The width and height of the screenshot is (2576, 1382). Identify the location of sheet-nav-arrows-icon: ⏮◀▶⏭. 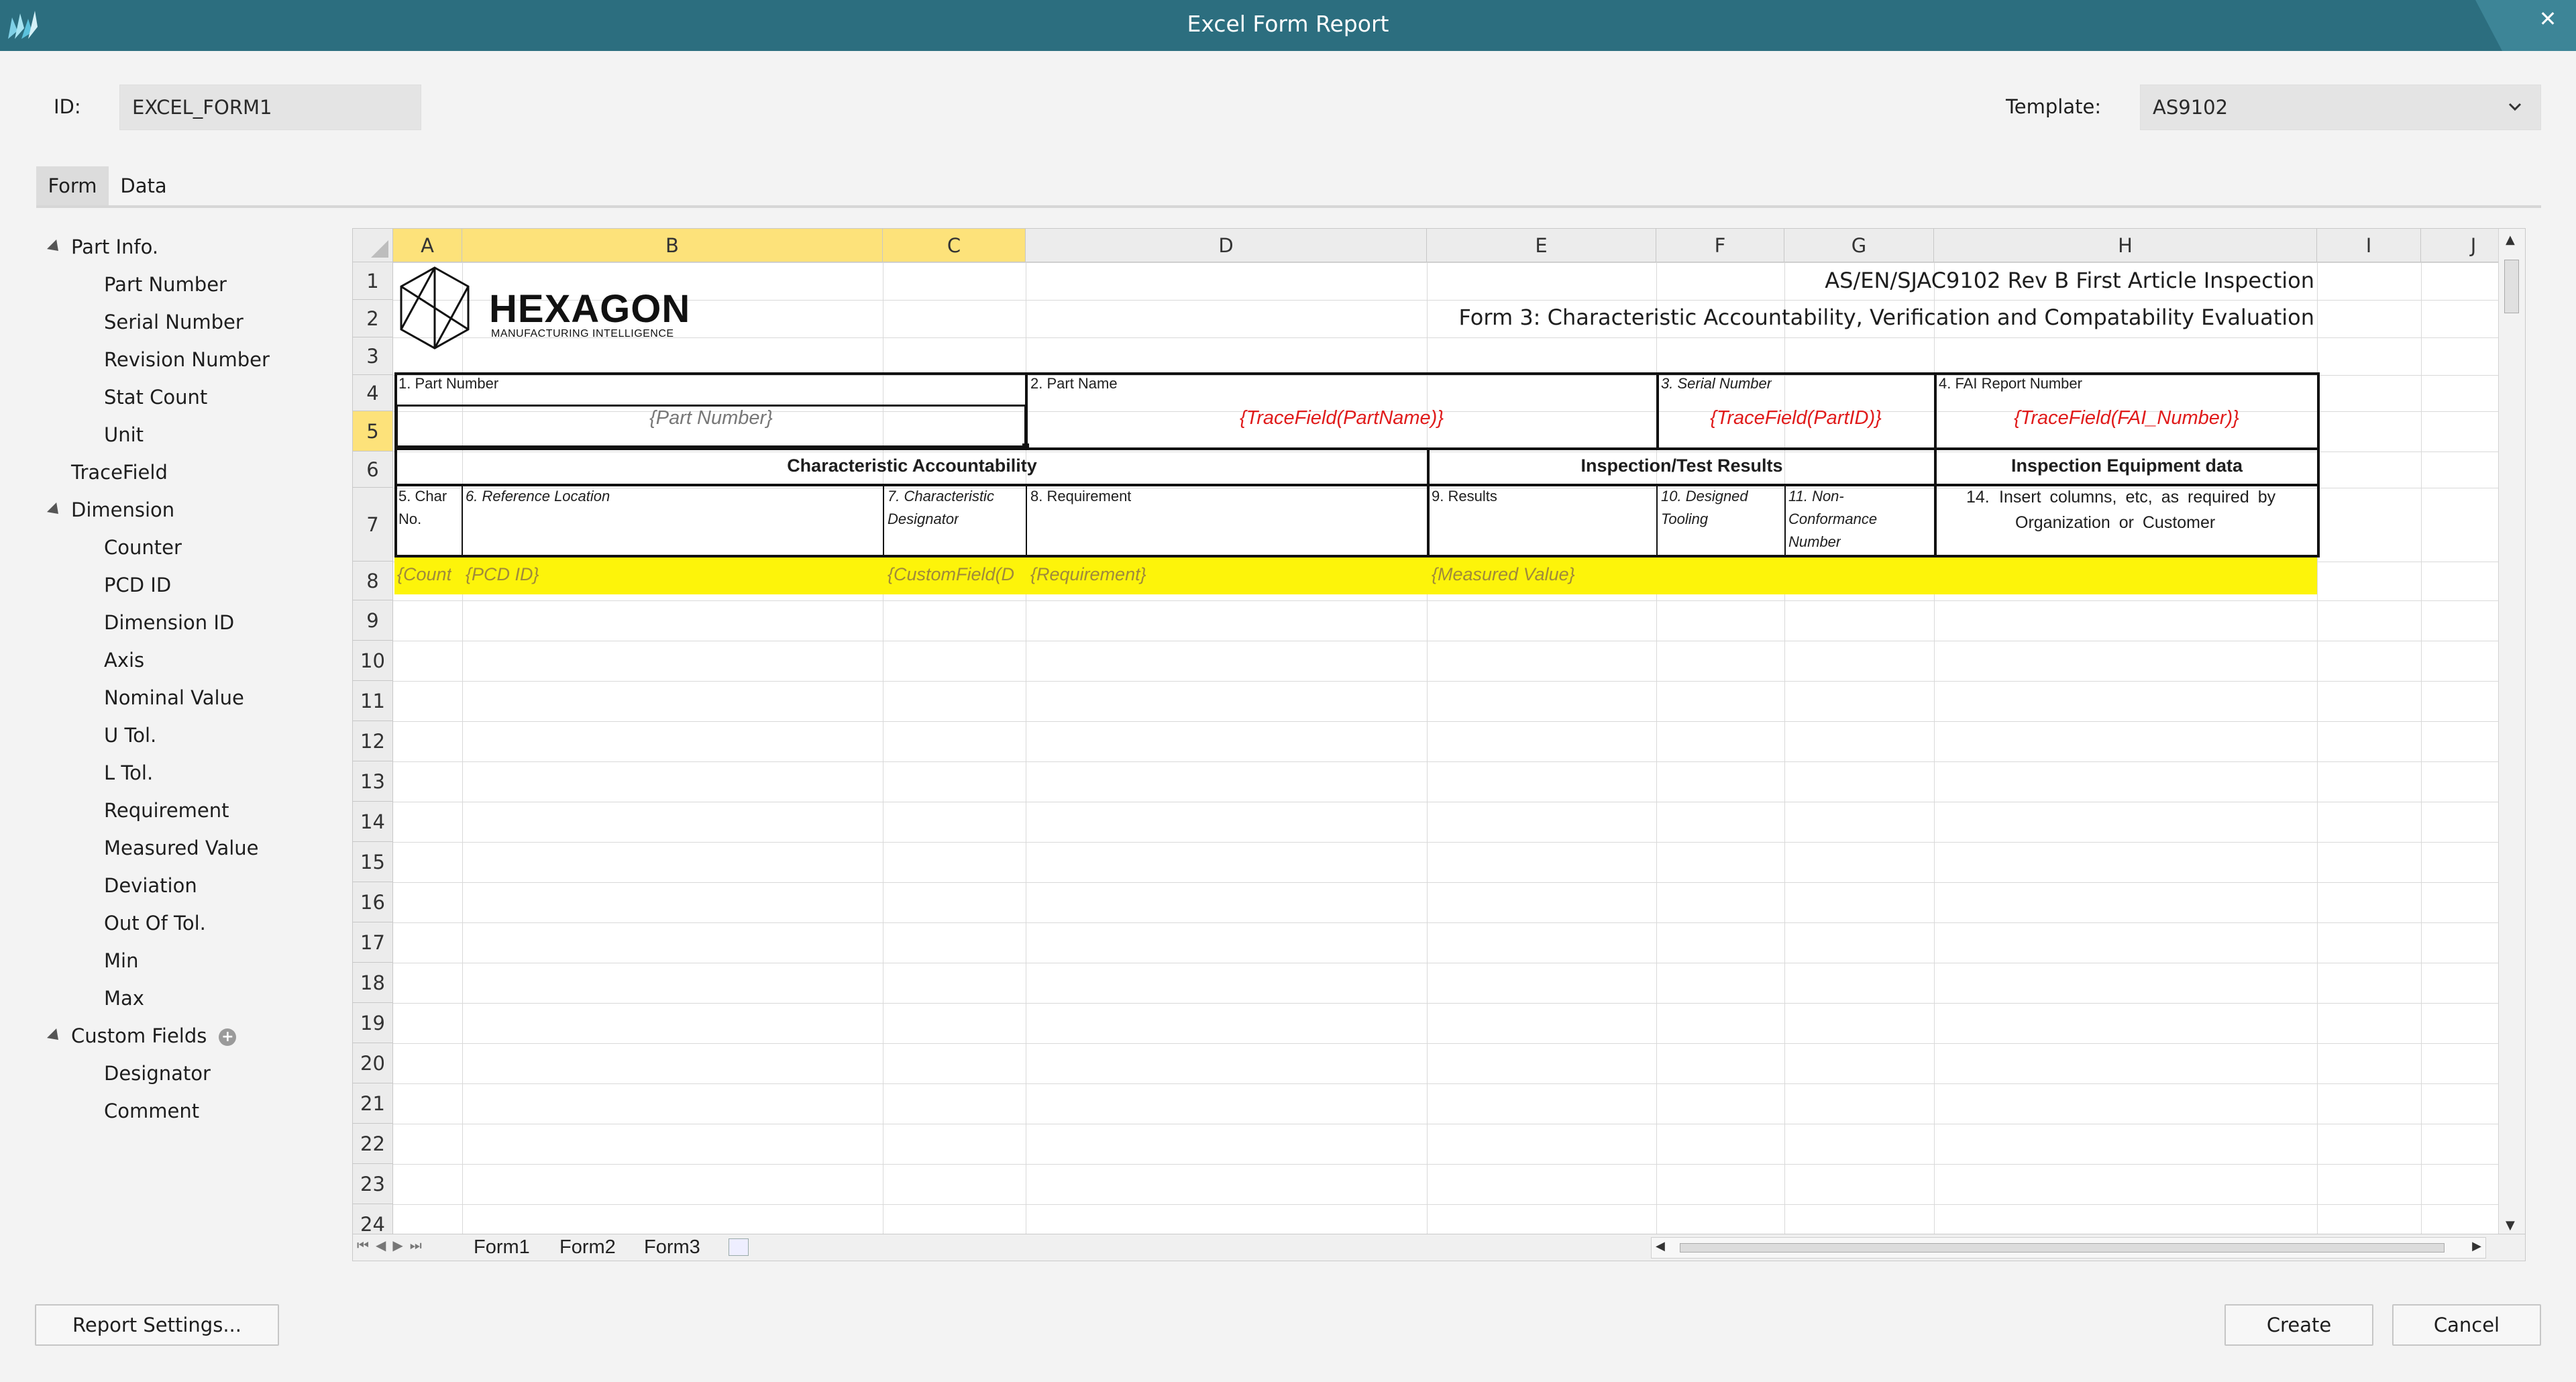
(393, 1245).